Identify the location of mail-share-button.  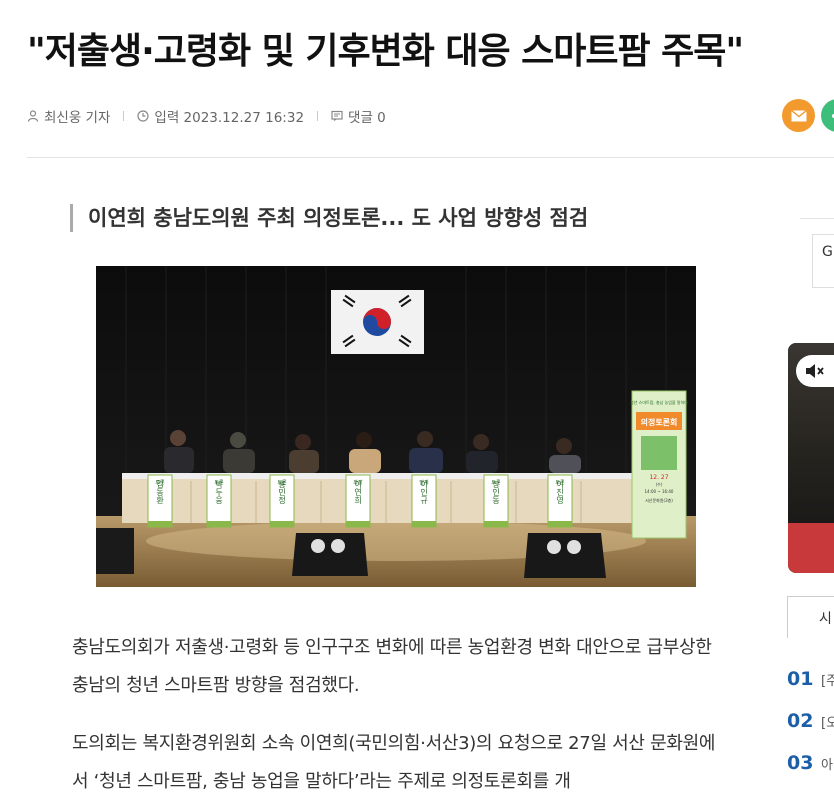
(798, 115).